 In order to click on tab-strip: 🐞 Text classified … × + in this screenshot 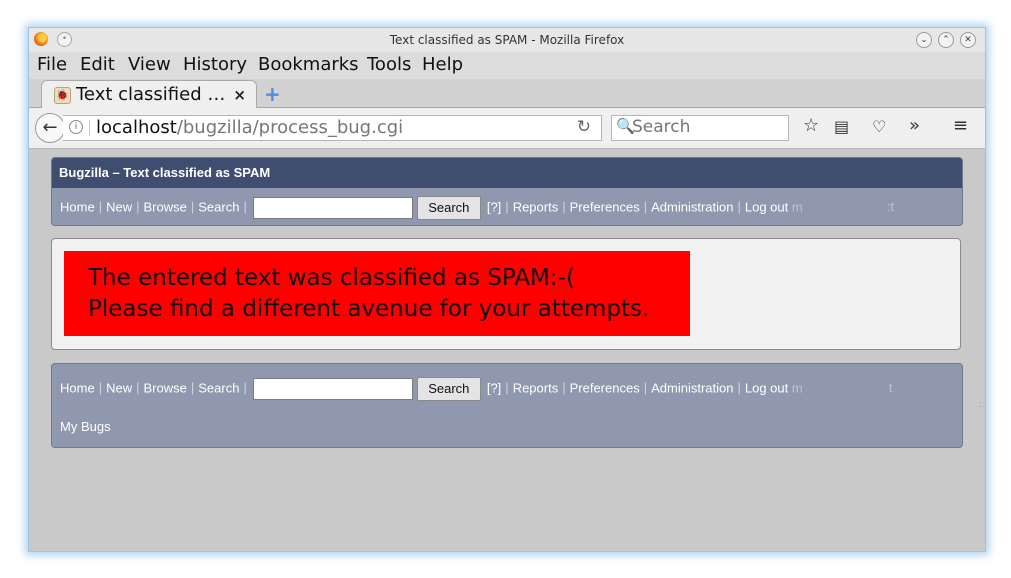, I will do `click(507, 94)`.